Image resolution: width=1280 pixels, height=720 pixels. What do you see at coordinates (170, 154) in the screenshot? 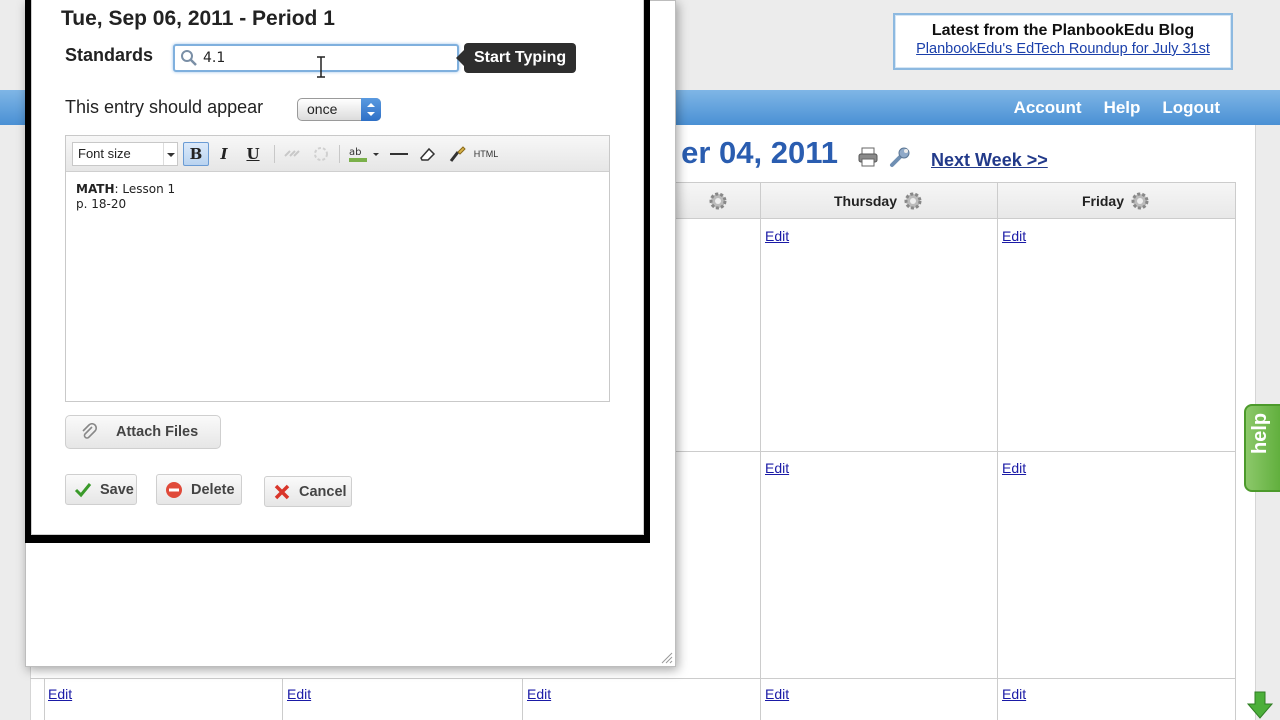
I see `chevron-down-icon` at bounding box center [170, 154].